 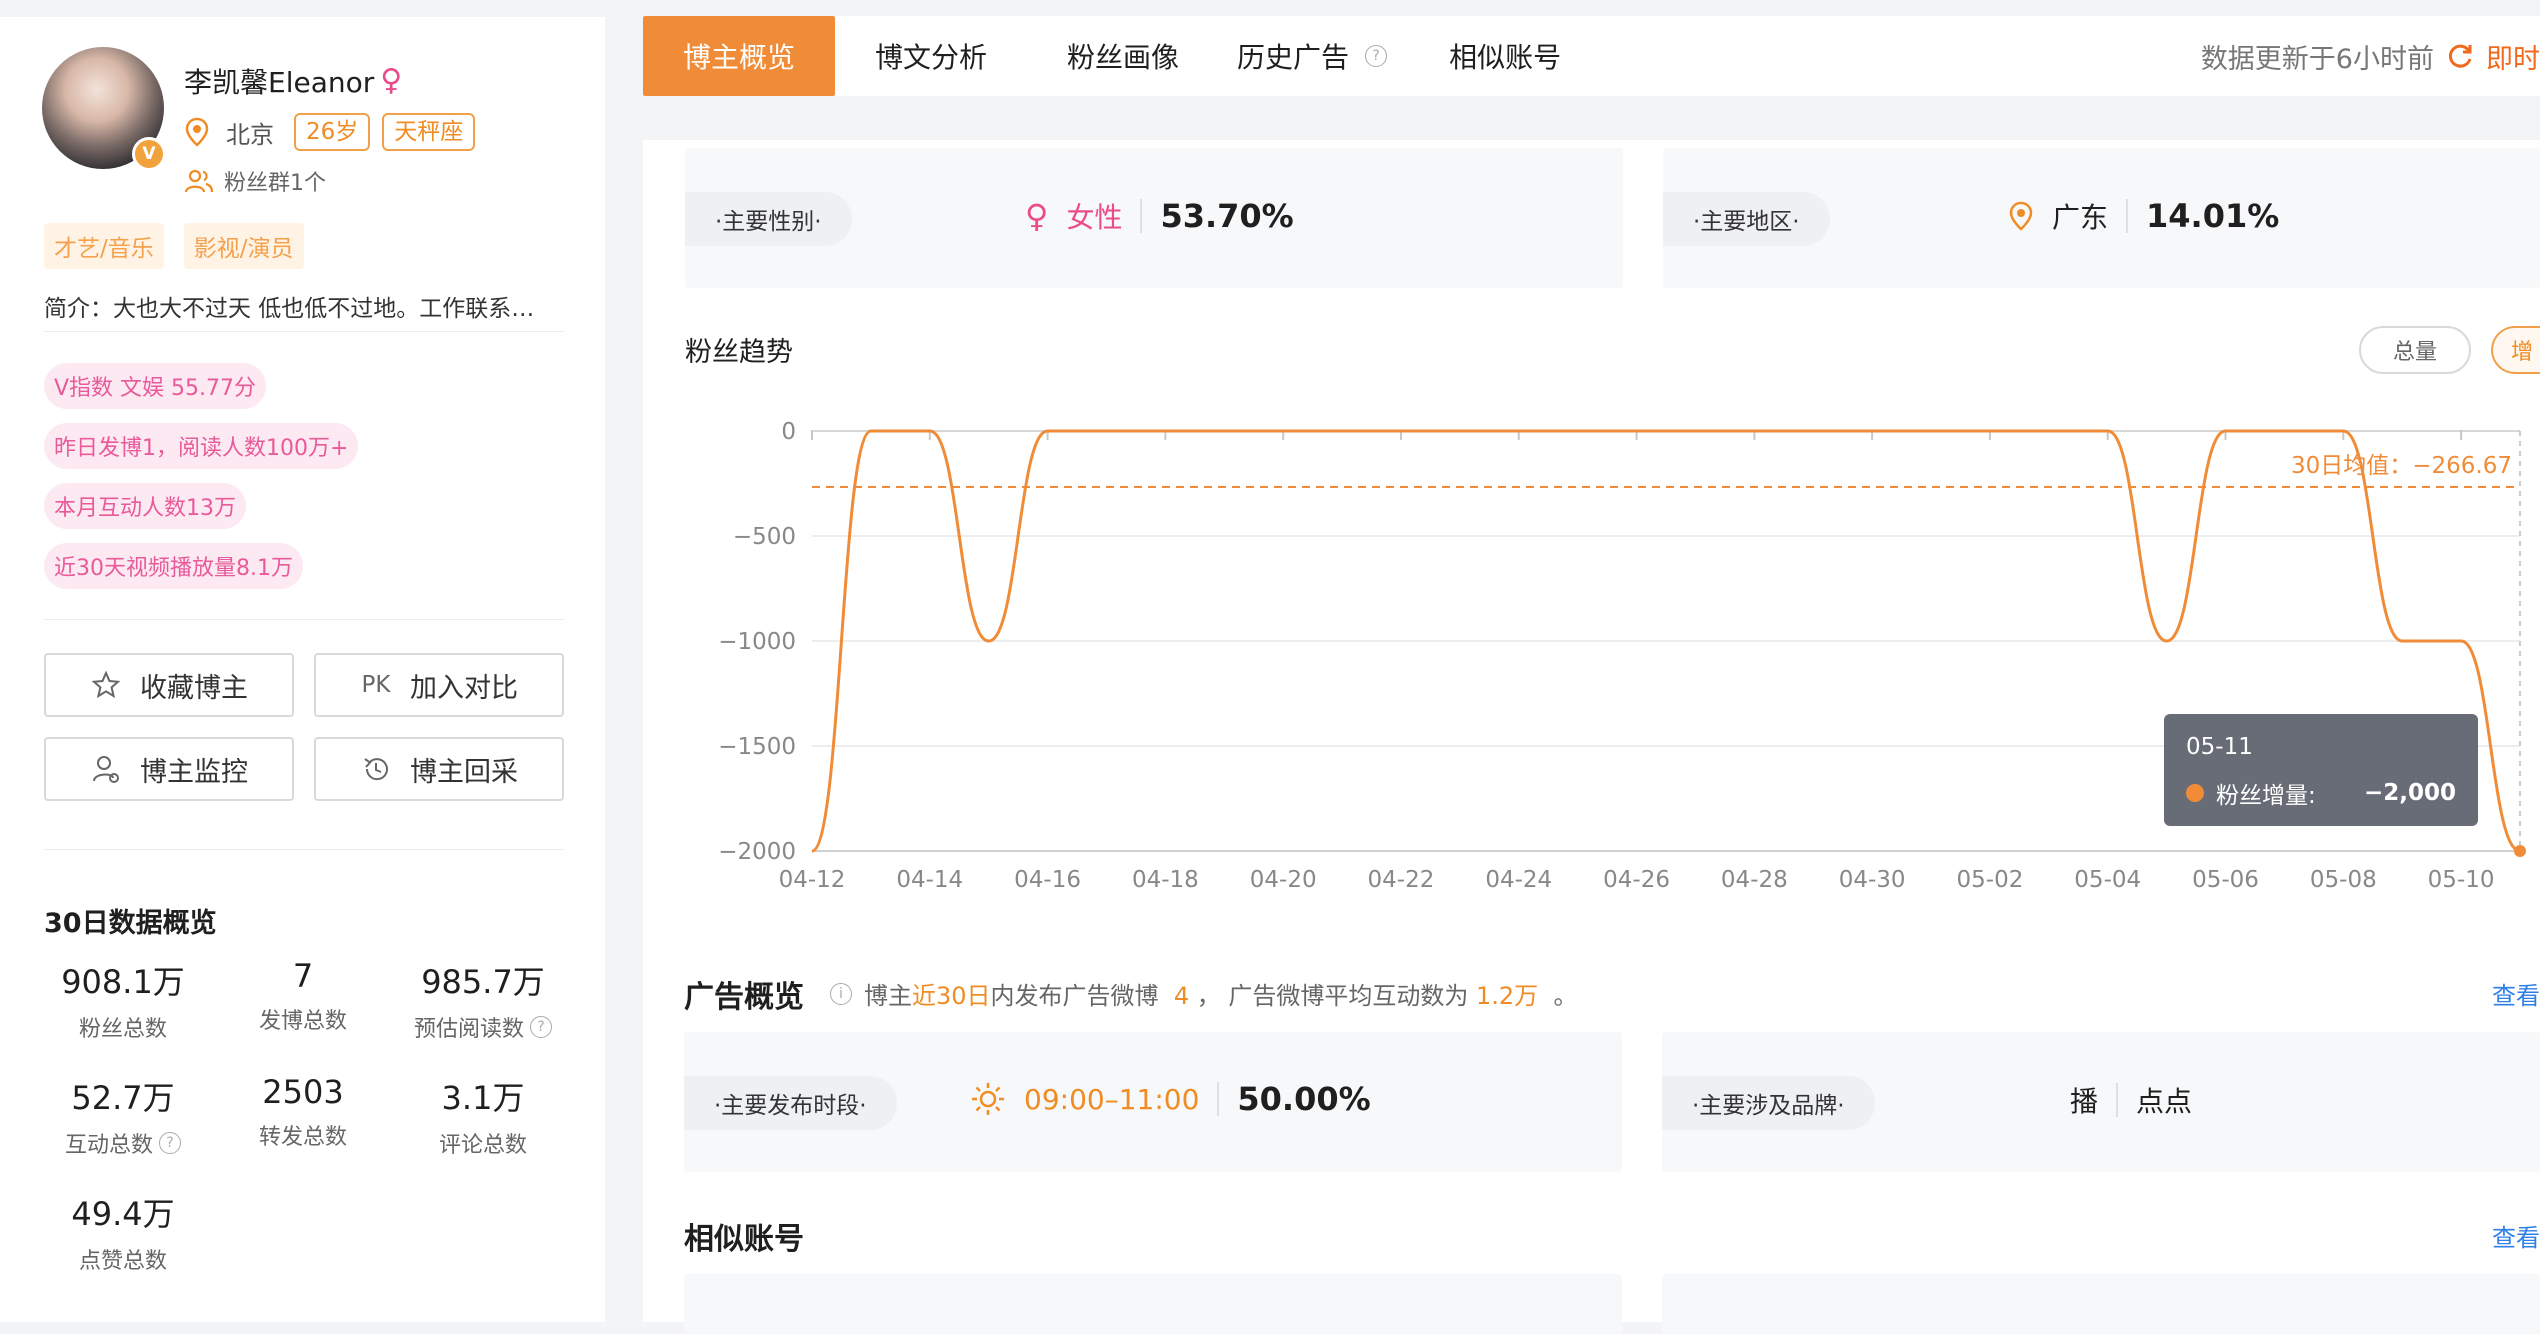 I want to click on x-tick-label: 05-06, so click(x=2225, y=880).